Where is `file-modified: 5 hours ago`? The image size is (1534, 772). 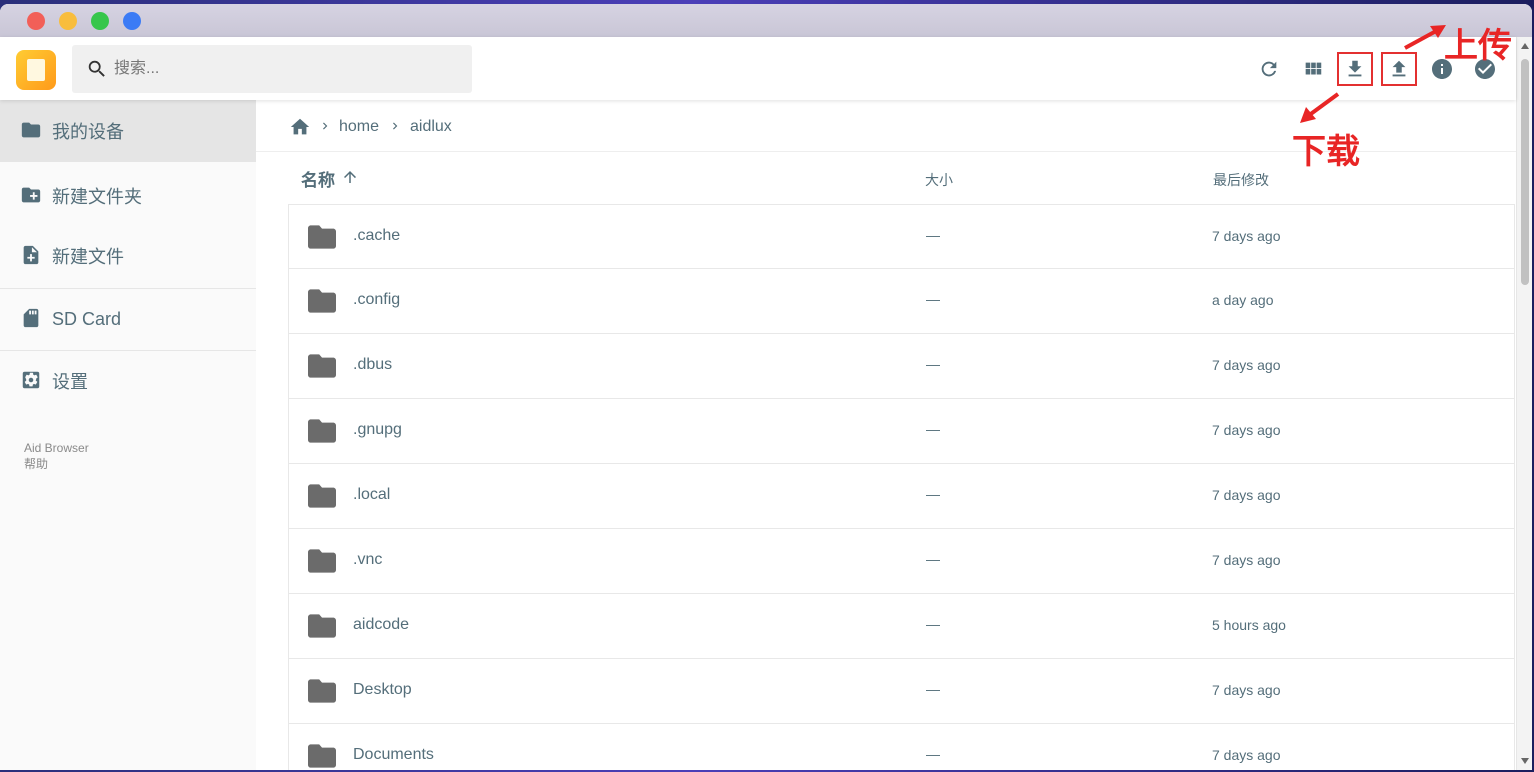
file-modified: 5 hours ago is located at coordinates (1249, 625).